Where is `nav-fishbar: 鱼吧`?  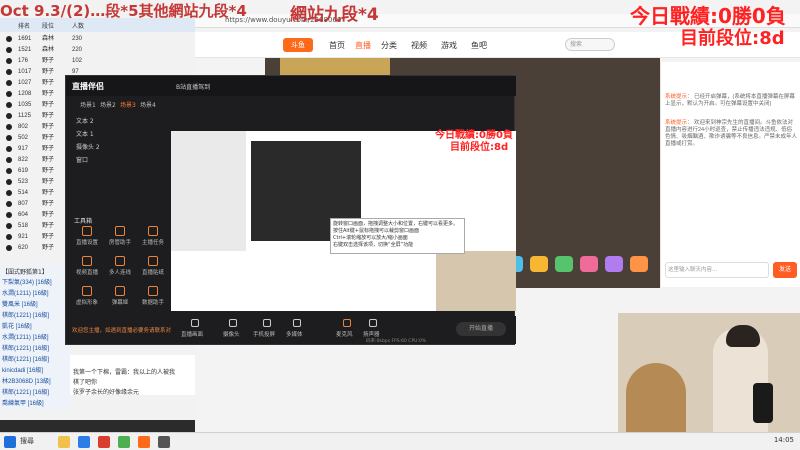
nav-fishbar: 鱼吧 is located at coordinates (479, 45).